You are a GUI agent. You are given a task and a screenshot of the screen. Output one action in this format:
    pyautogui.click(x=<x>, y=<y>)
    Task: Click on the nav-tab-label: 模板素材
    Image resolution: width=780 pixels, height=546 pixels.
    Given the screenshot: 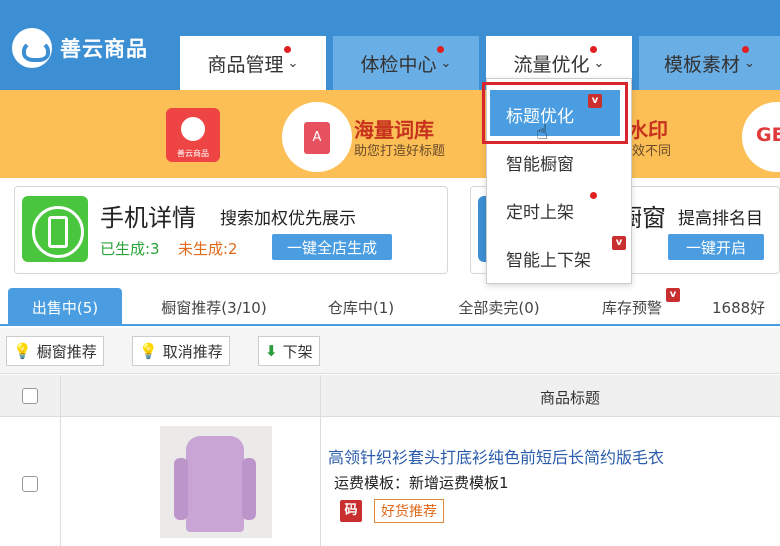 What is the action you would take?
    pyautogui.click(x=702, y=64)
    